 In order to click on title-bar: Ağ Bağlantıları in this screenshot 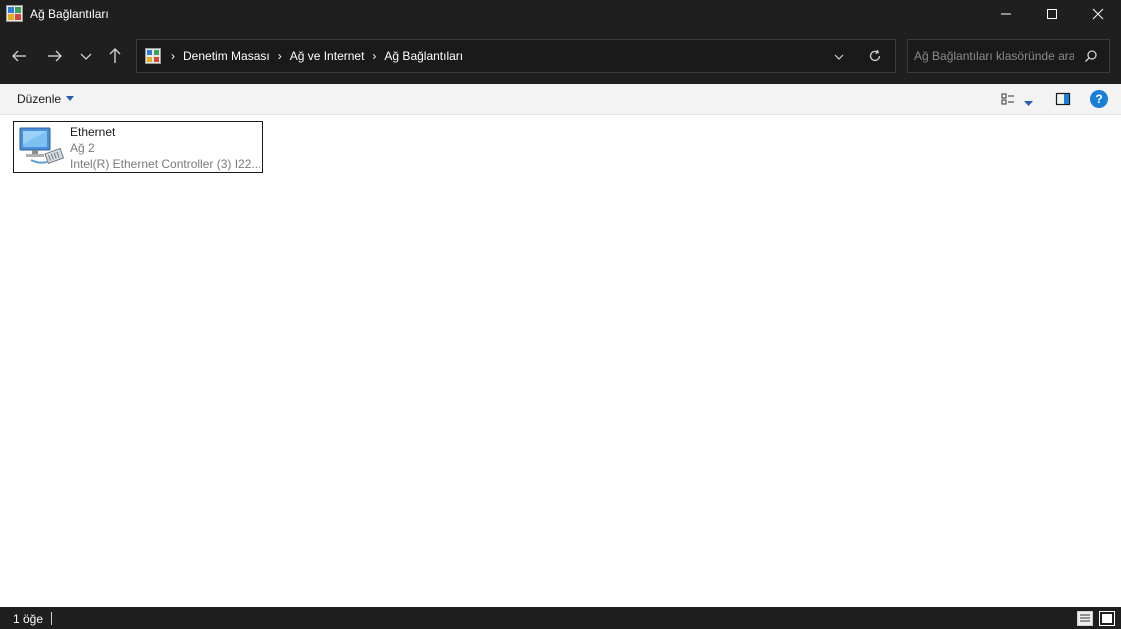, I will do `click(560, 14)`.